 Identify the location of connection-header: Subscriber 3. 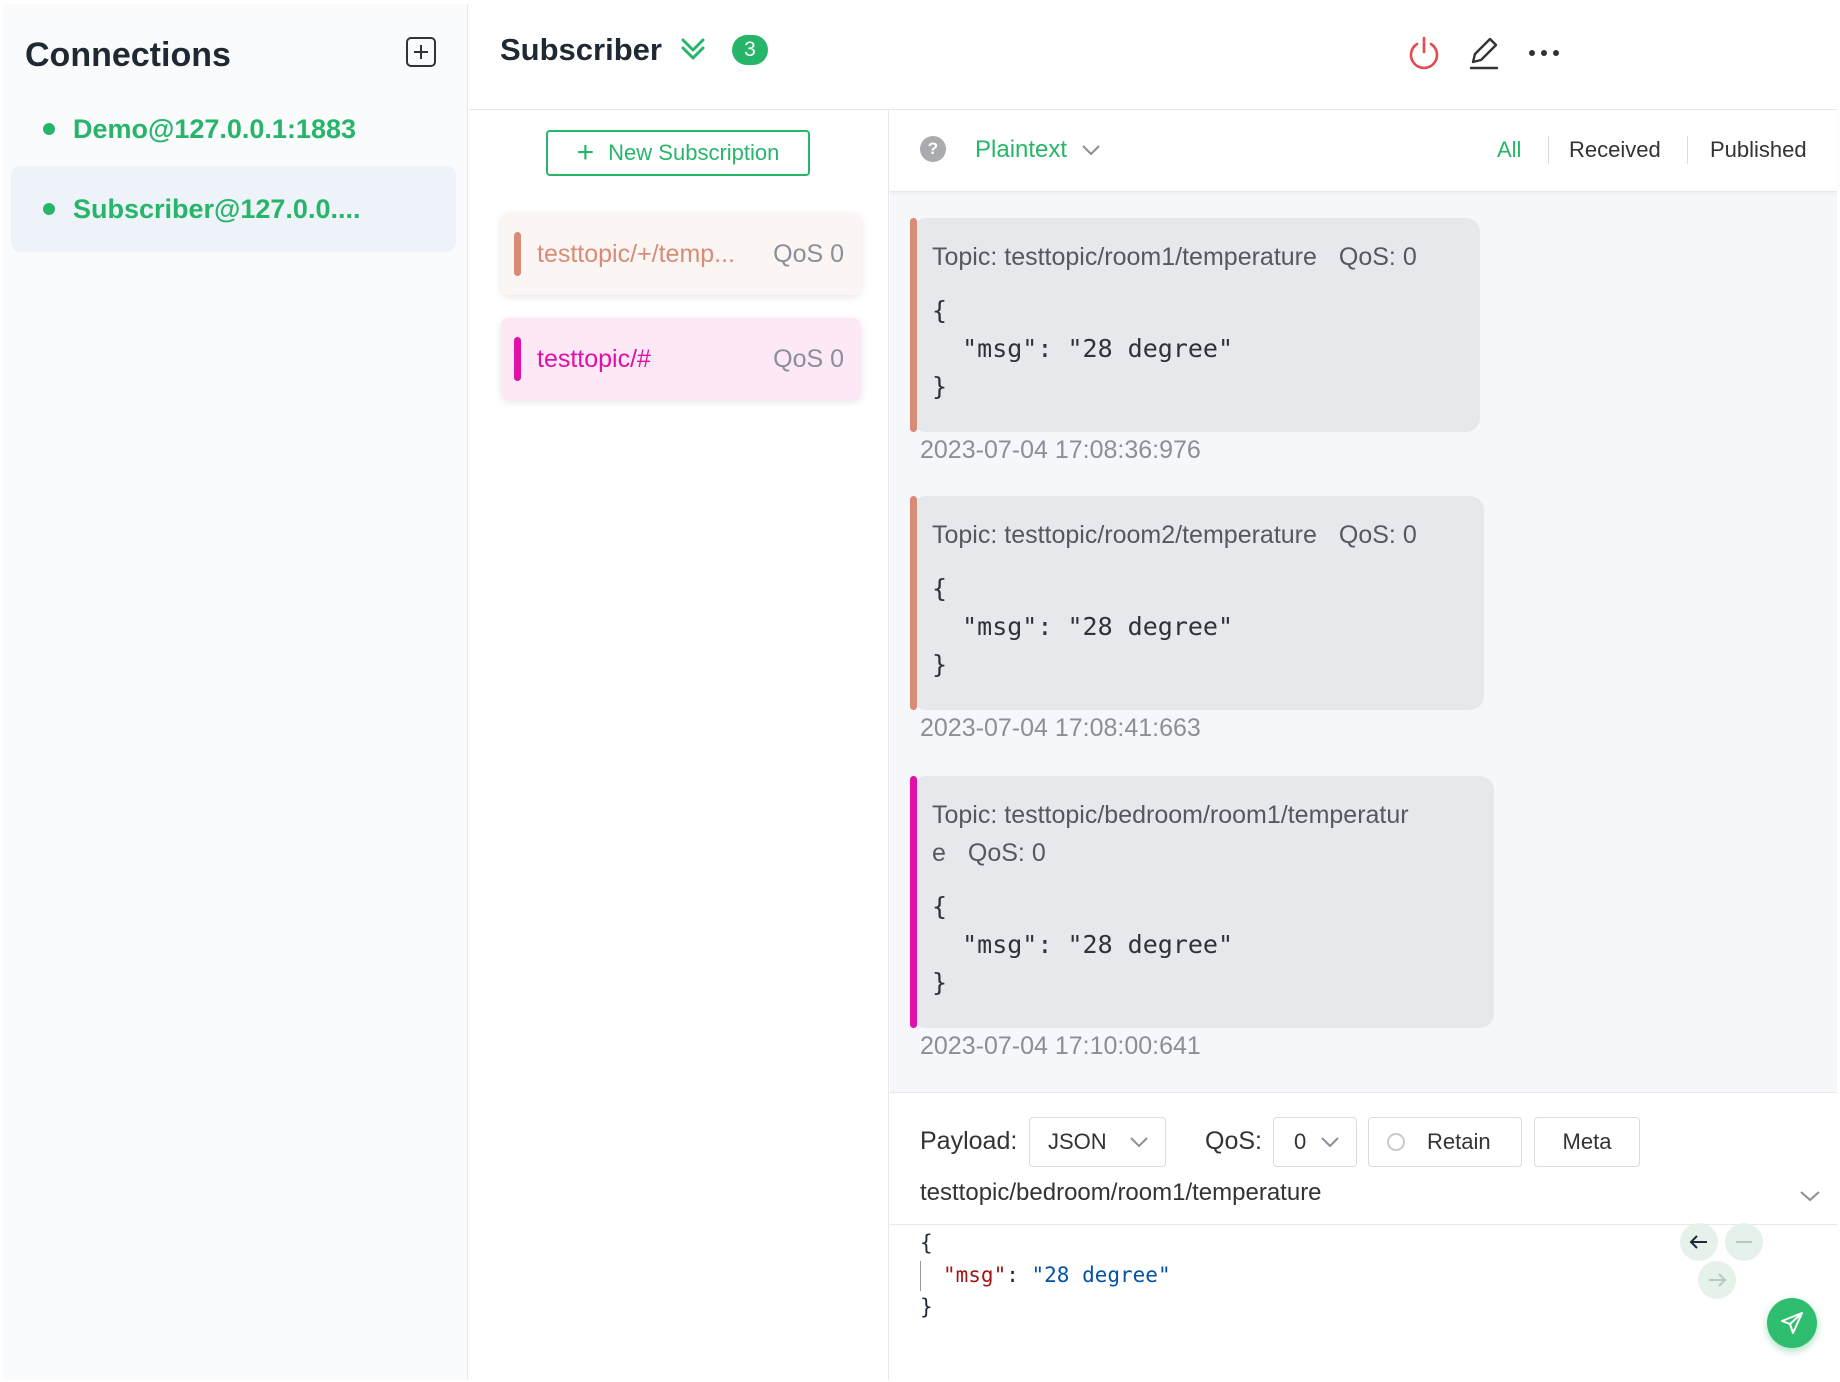
(1153, 57).